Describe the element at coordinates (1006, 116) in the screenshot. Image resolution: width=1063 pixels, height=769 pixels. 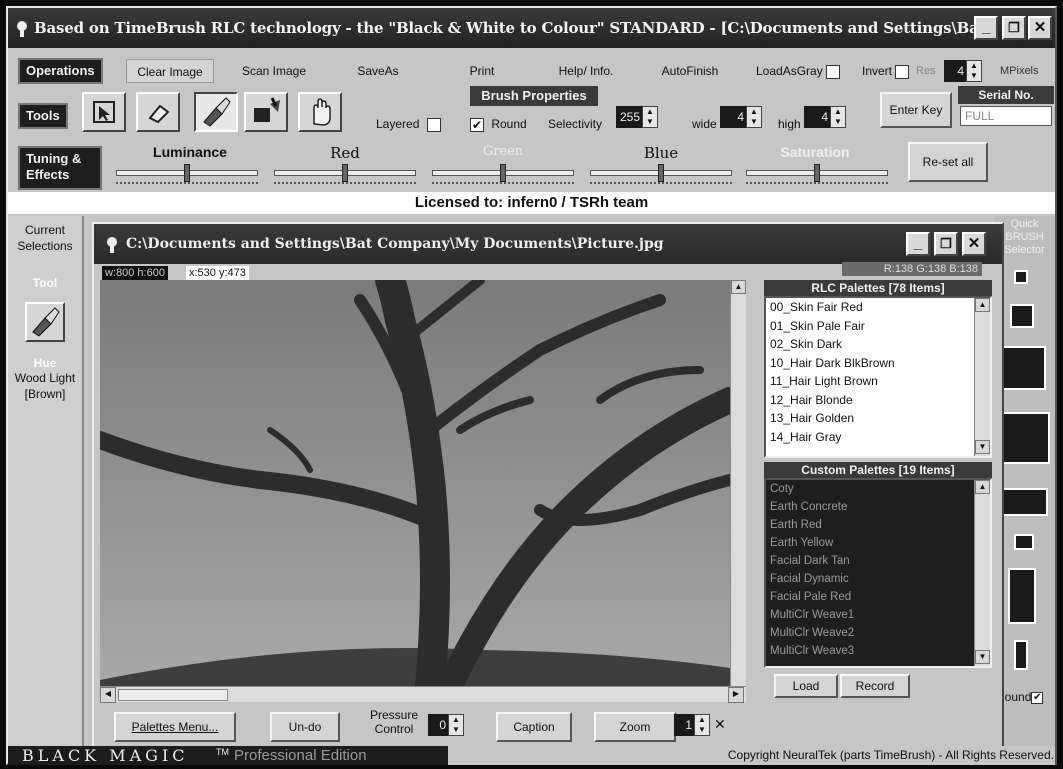
I see `serial-field: FULL` at that location.